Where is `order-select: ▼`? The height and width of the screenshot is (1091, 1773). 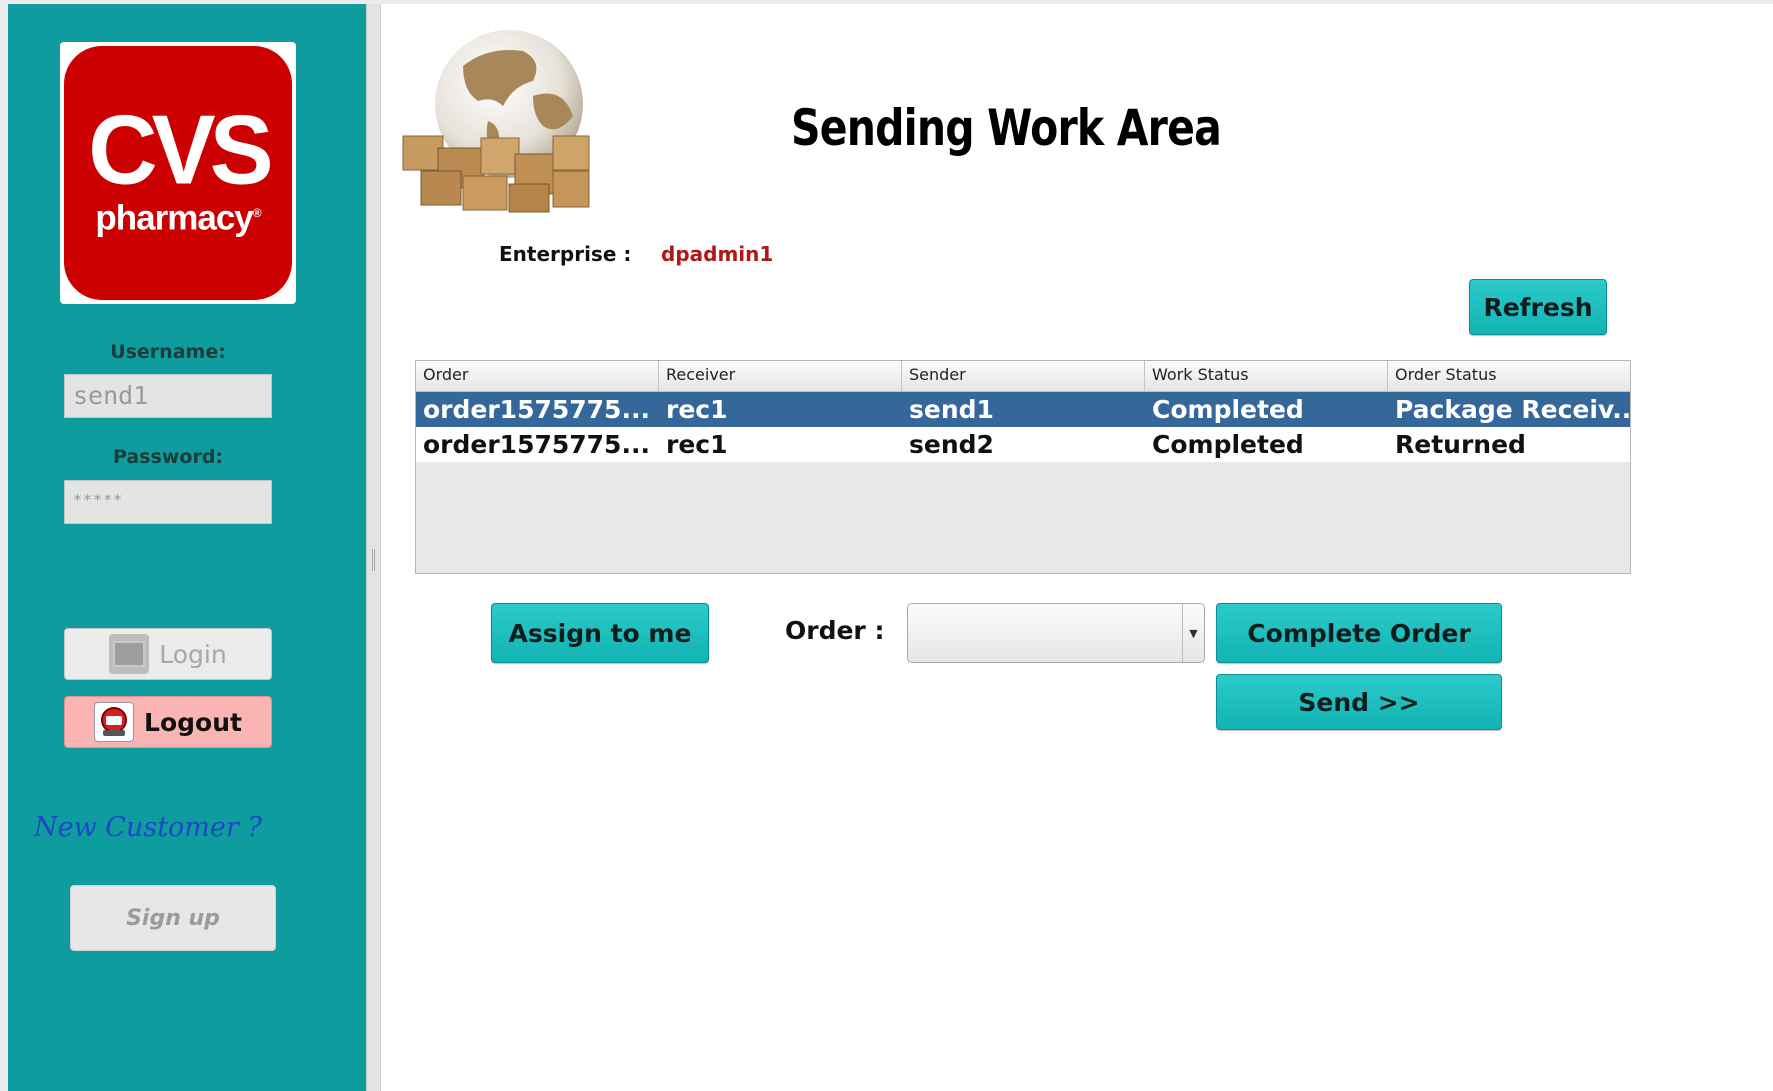 order-select: ▼ is located at coordinates (1056, 633).